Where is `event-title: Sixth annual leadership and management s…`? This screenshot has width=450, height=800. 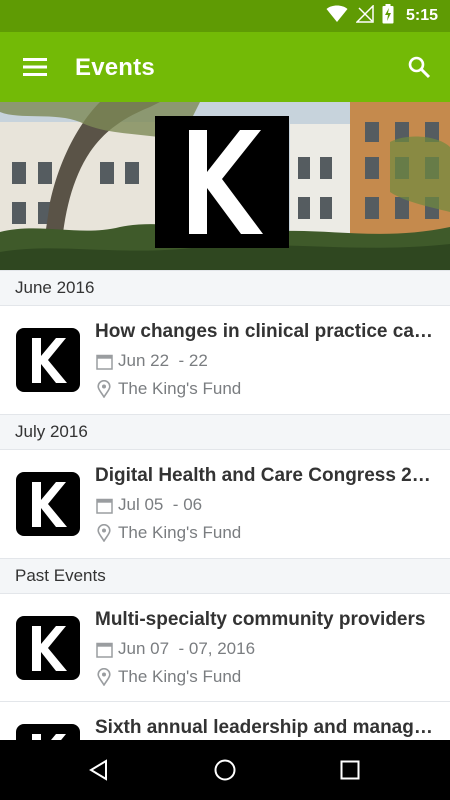
event-title: Sixth annual leadership and management s… is located at coordinates (265, 727).